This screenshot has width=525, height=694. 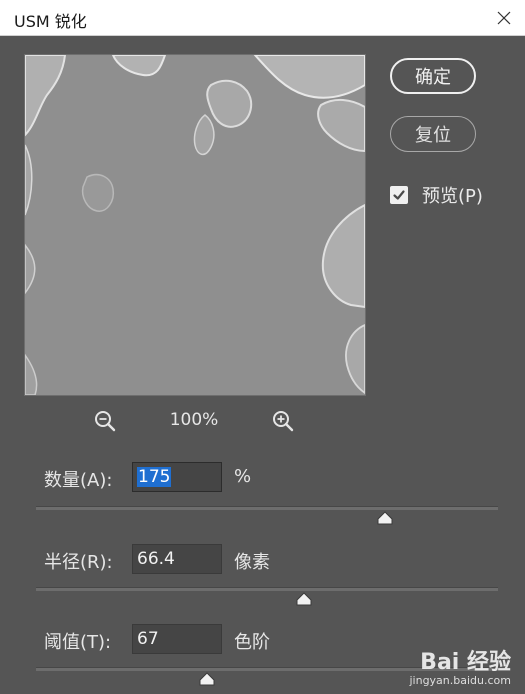 What do you see at coordinates (50, 21) in the screenshot?
I see `window-title: USM 锐化` at bounding box center [50, 21].